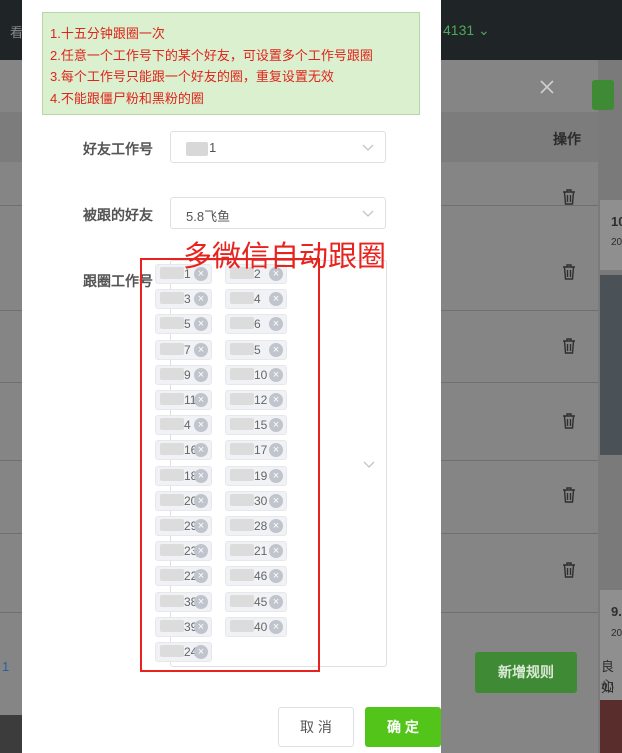  I want to click on account-indicator: 4131 ⌄, so click(466, 30).